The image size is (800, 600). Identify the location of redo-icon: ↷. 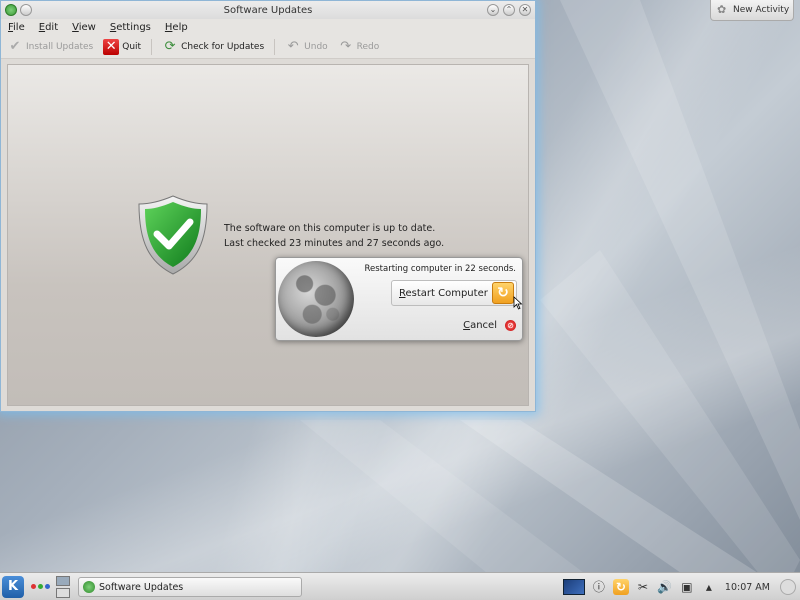
(346, 46).